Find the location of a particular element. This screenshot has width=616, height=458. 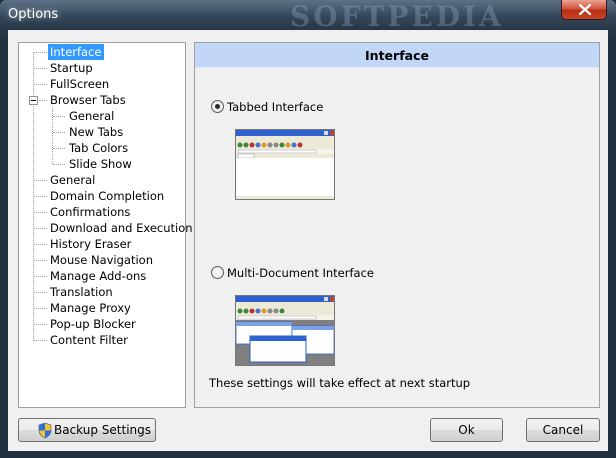

tabbed-preview-image is located at coordinates (285, 164).